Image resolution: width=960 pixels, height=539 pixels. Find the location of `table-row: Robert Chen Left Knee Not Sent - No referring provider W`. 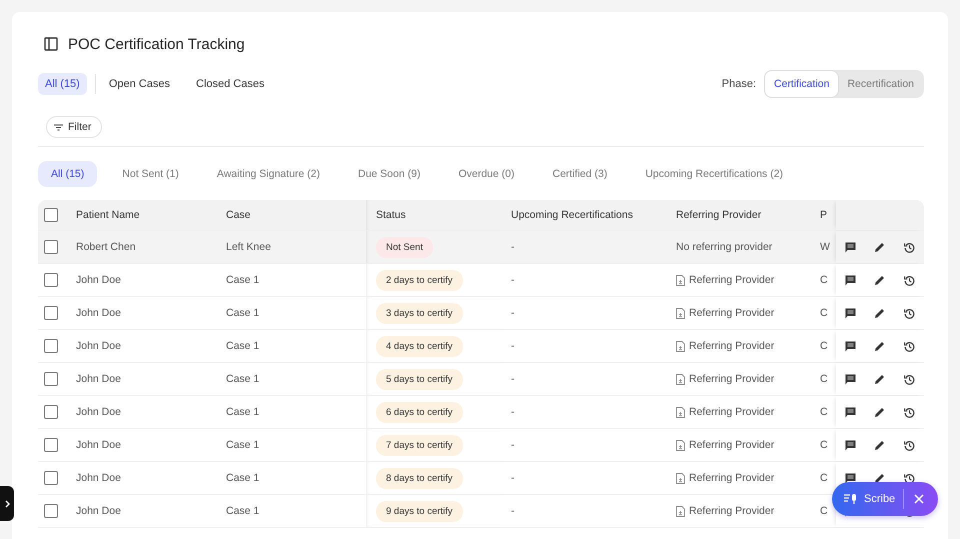

table-row: Robert Chen Left Knee Not Sent - No referring provider W is located at coordinates (481, 247).